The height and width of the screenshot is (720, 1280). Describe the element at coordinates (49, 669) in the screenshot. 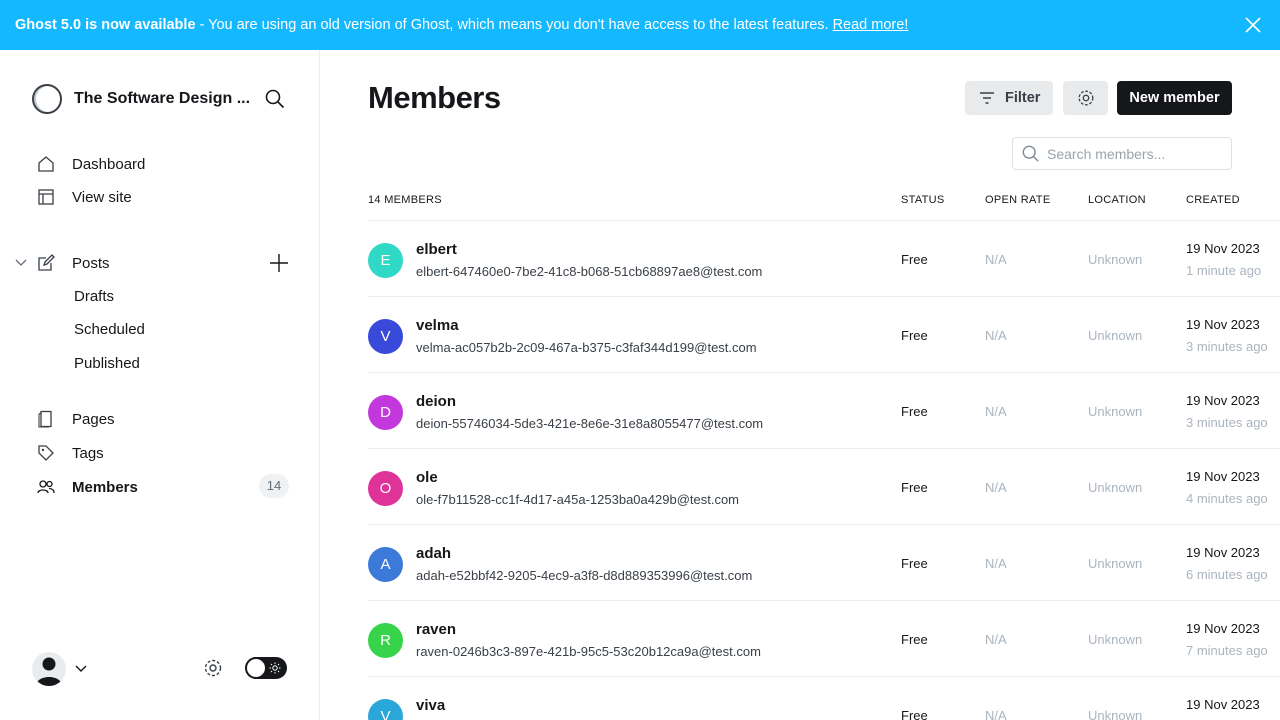

I see `avatar` at that location.